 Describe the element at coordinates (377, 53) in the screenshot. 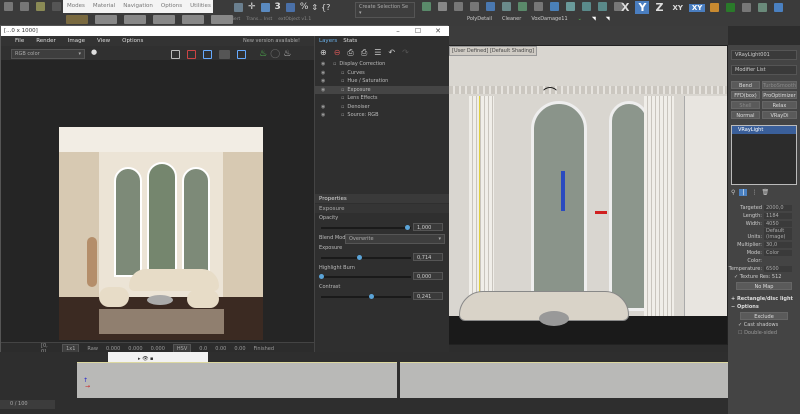

I see `layer-list-icon: ☰` at that location.